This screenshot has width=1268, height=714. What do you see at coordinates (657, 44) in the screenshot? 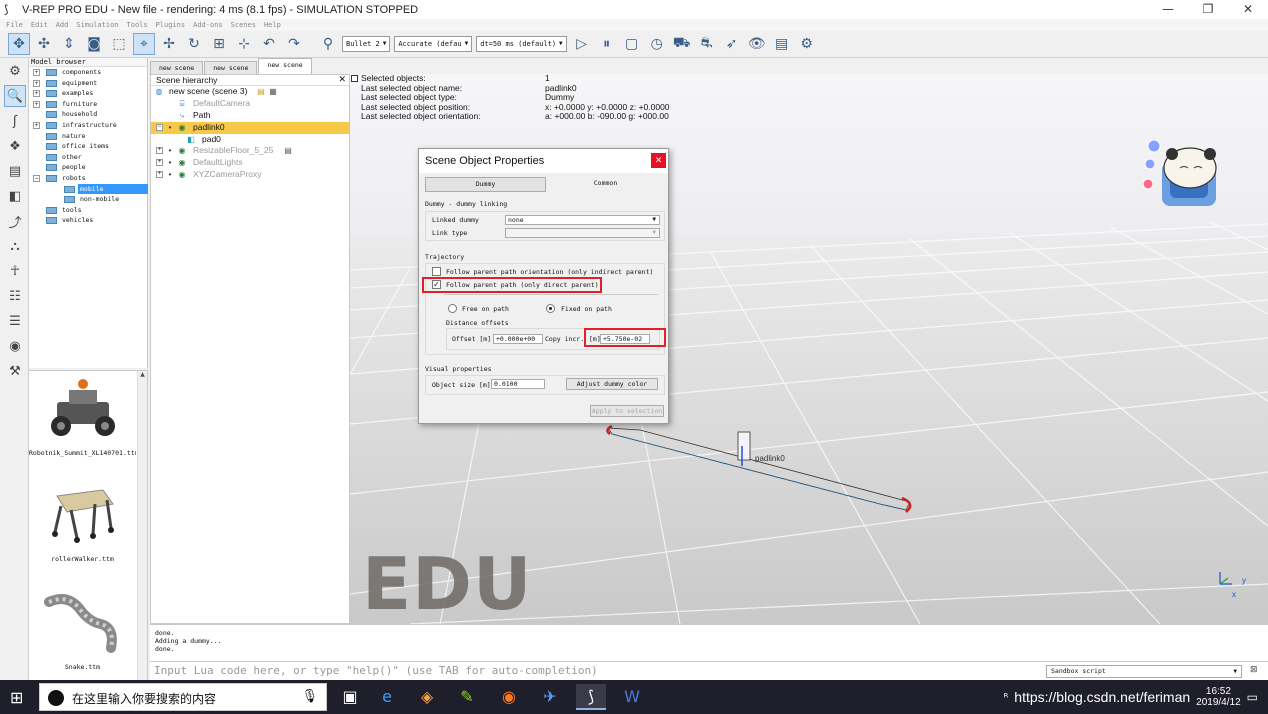
I see `realtime-icon: ◷` at bounding box center [657, 44].